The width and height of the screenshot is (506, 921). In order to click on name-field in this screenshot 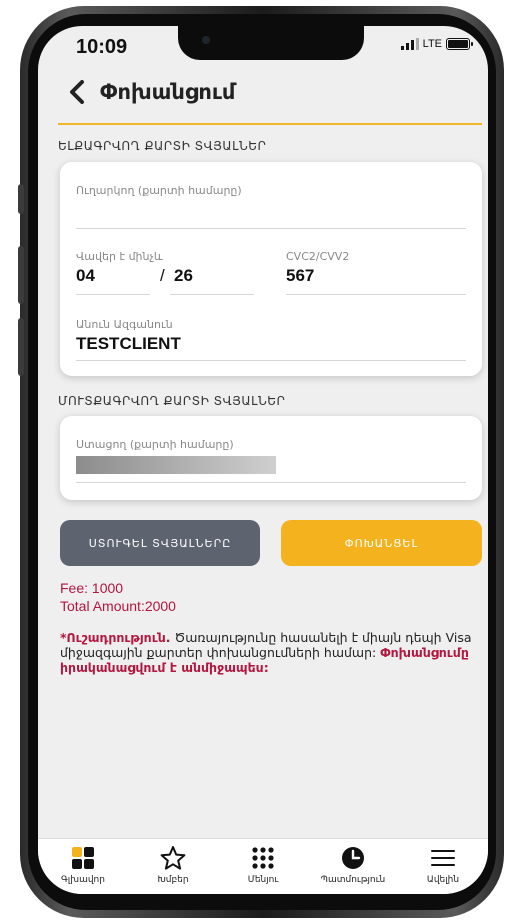, I will do `click(271, 360)`.